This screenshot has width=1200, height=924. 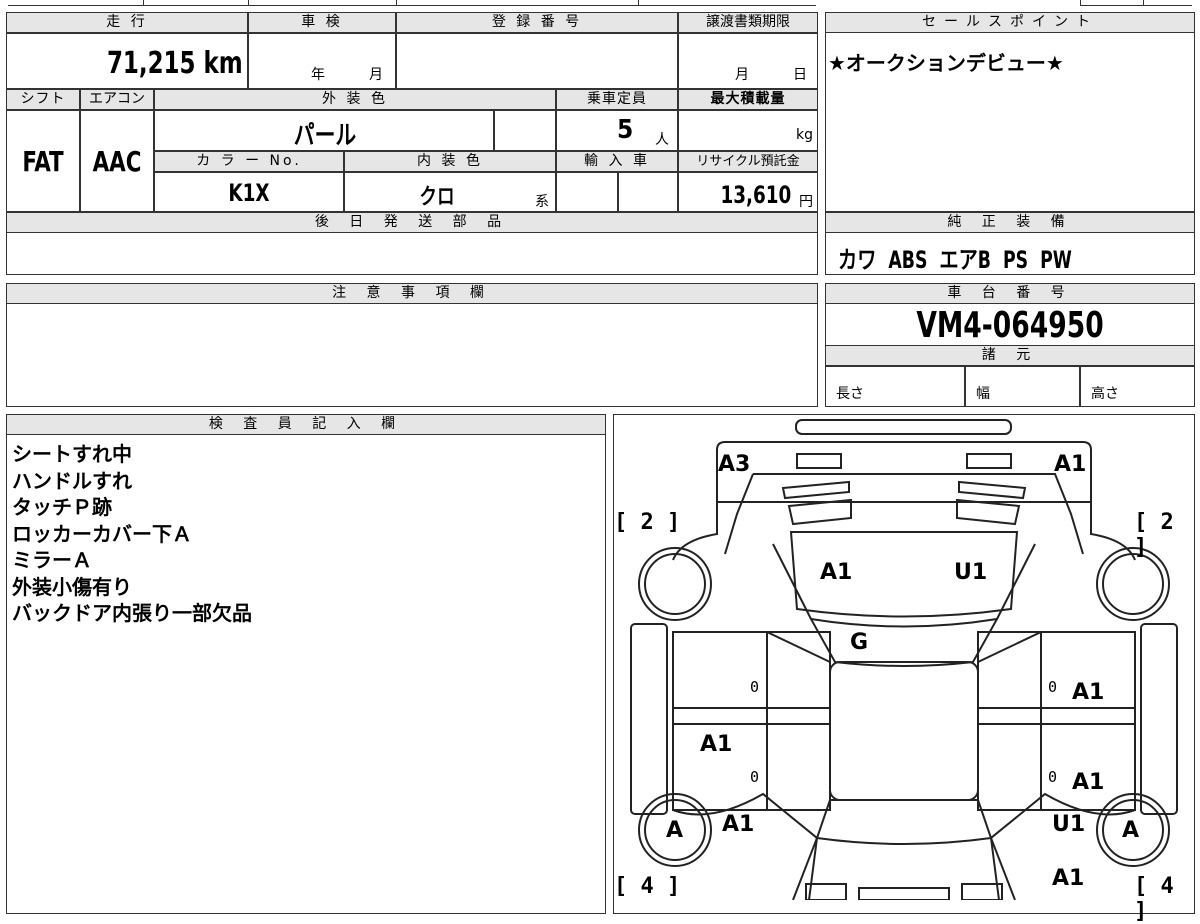 What do you see at coordinates (325, 136) in the screenshot?
I see `exterior-color-value: パール` at bounding box center [325, 136].